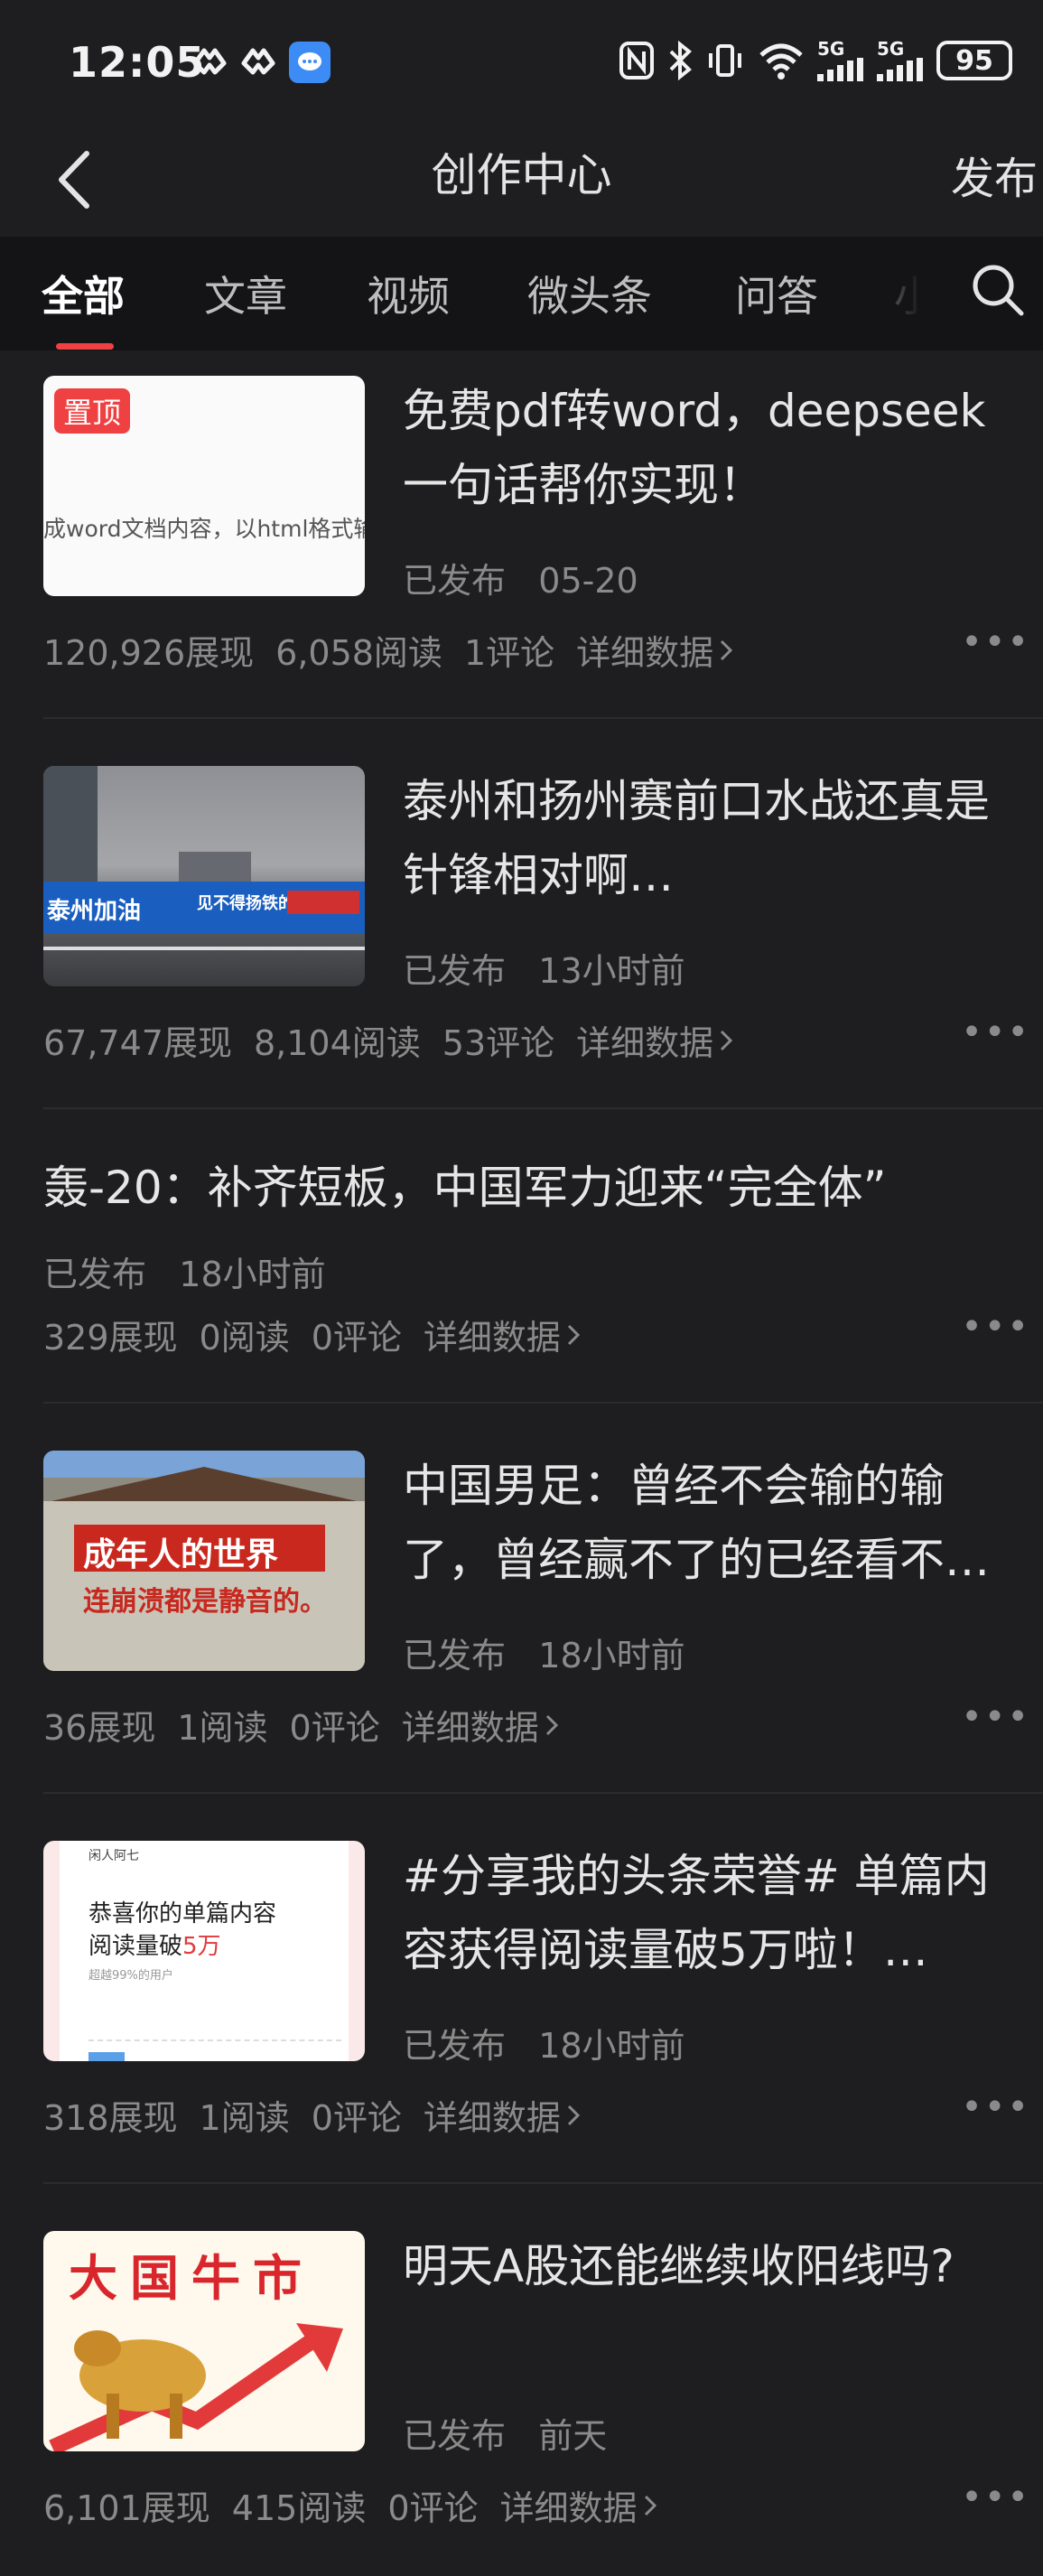  I want to click on thumbnail-text: 成word文档内容，以html格式输出。, so click(204, 529).